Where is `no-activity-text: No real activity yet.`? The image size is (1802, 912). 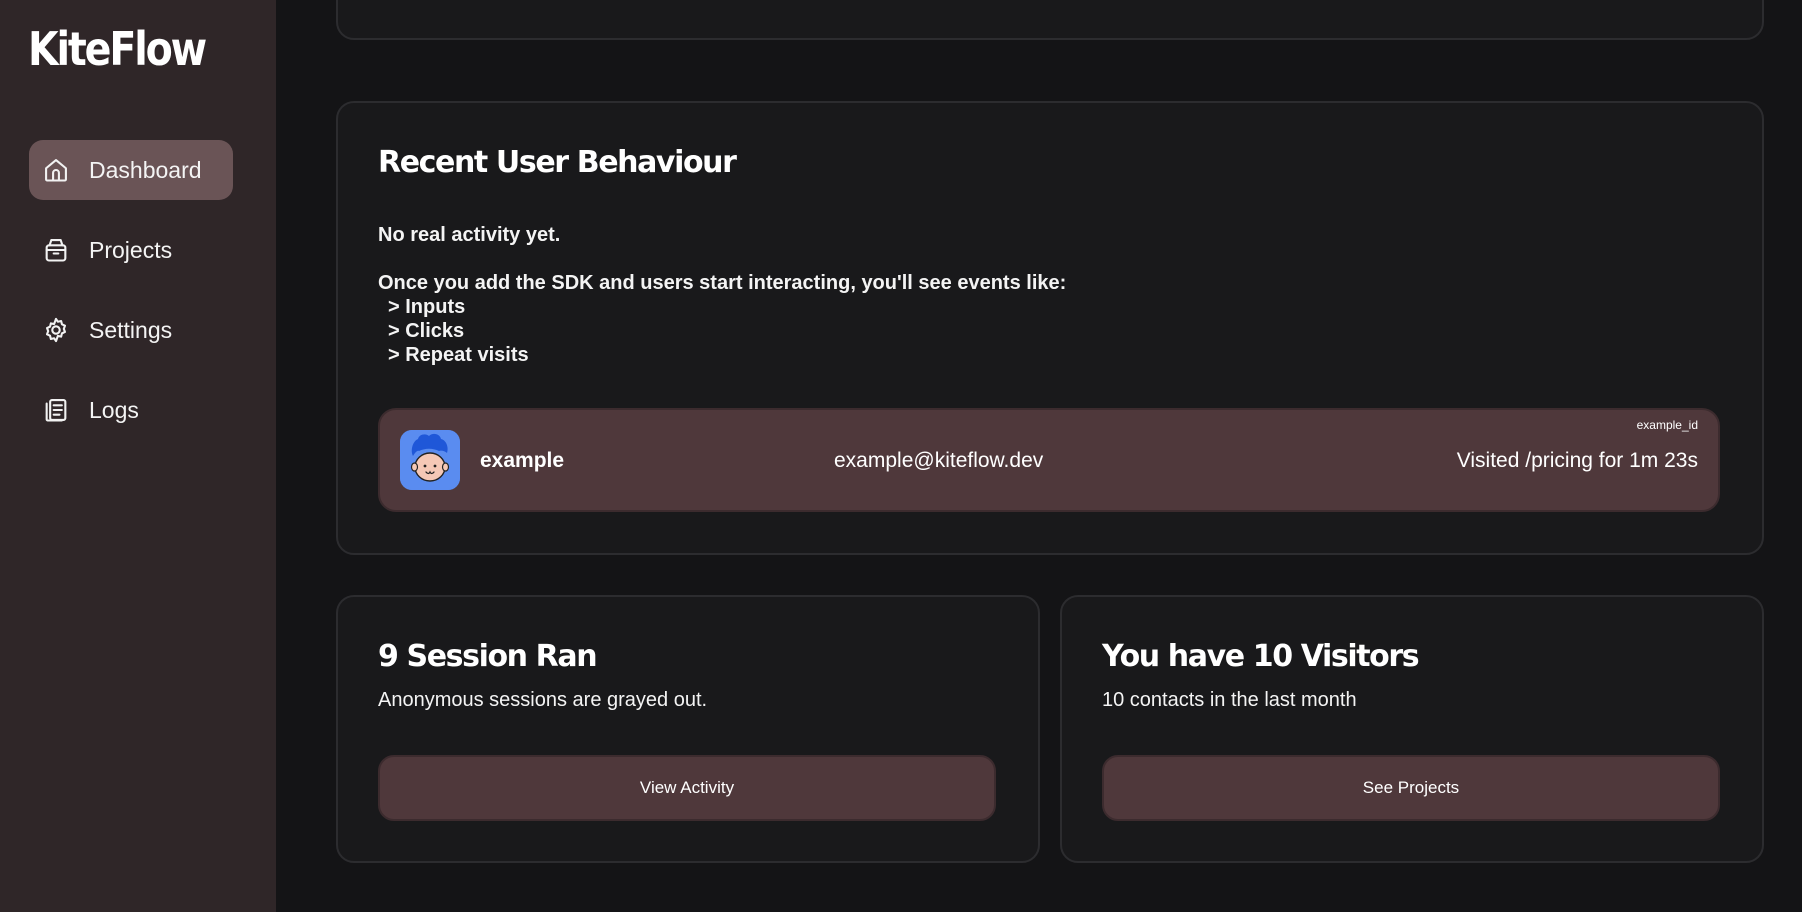
no-activity-text: No real activity yet. is located at coordinates (469, 235).